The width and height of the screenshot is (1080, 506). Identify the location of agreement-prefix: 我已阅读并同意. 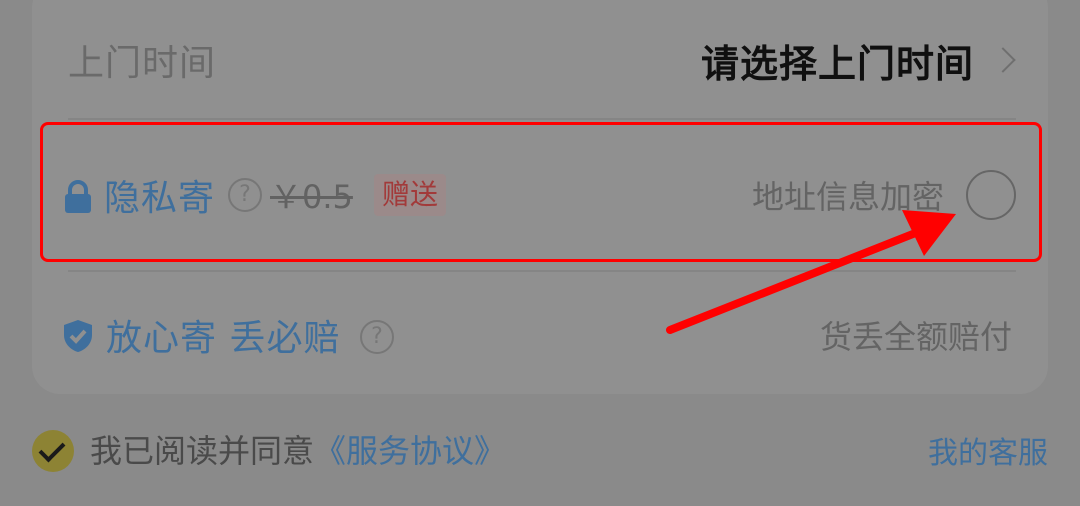
(202, 451).